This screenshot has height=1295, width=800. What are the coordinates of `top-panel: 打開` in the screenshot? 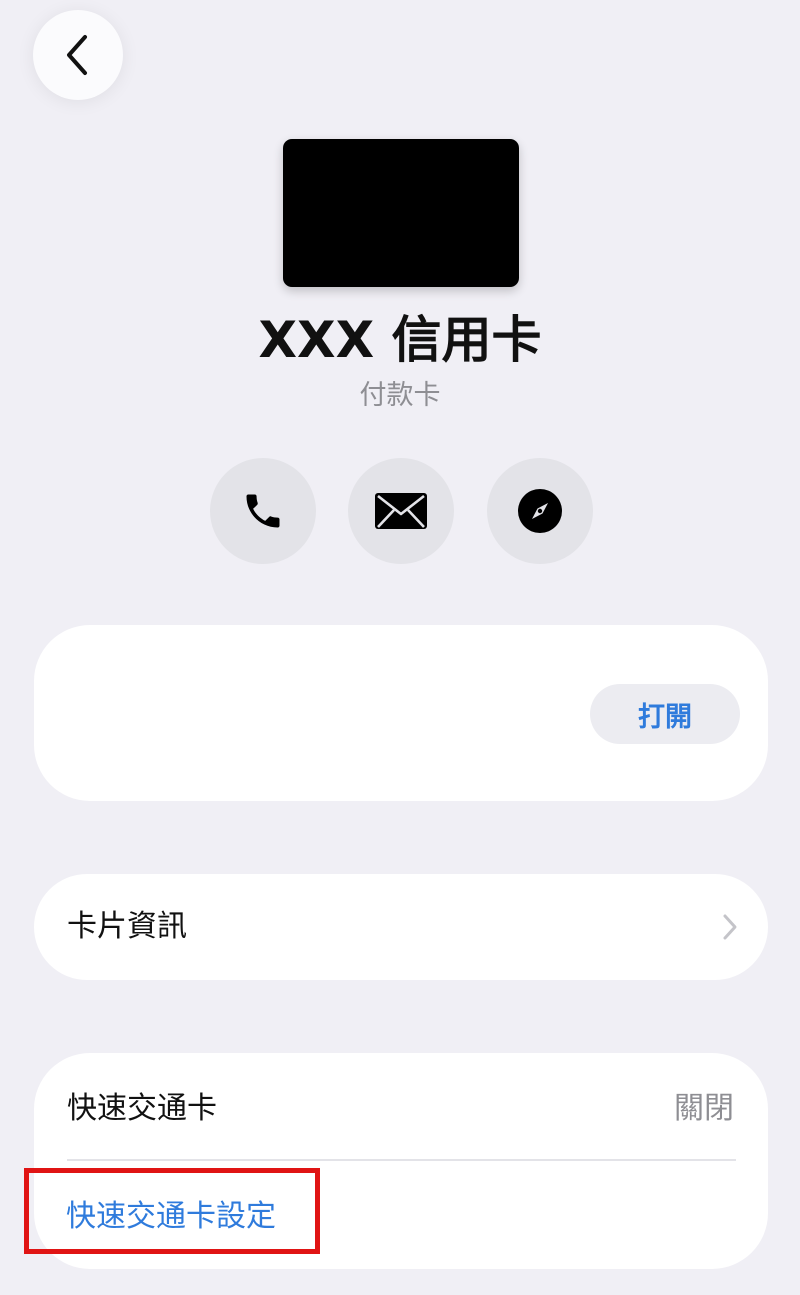 It's located at (401, 713).